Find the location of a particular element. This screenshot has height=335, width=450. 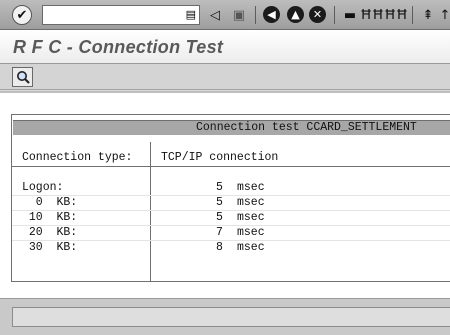

command-history-icon: ▤ is located at coordinates (191, 14).